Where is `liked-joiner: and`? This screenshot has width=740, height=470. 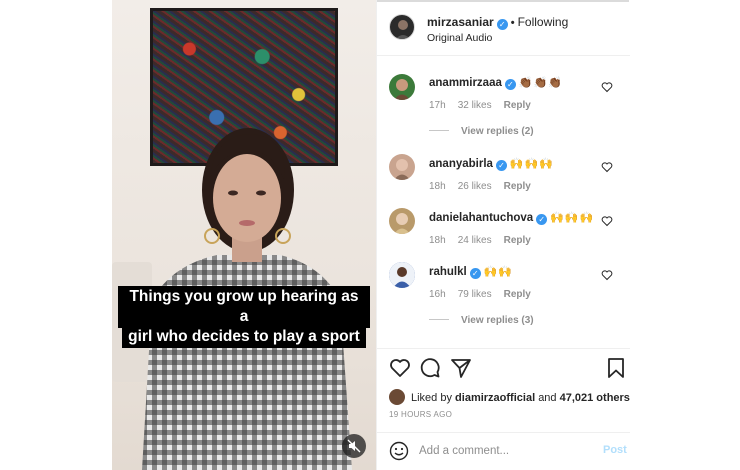
liked-joiner: and is located at coordinates (547, 398).